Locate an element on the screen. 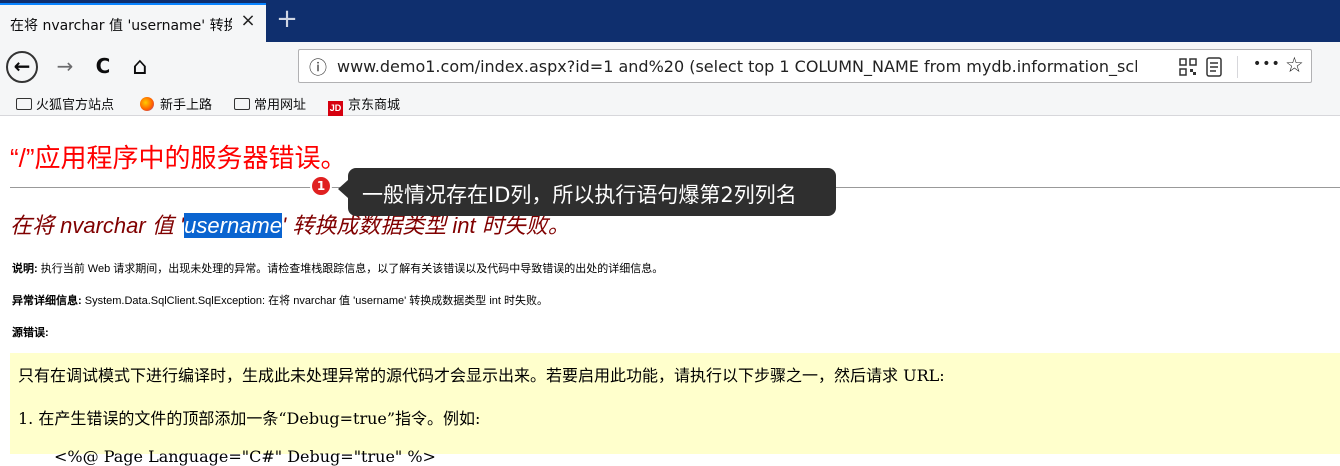  home-button: ⌂ is located at coordinates (140, 66).